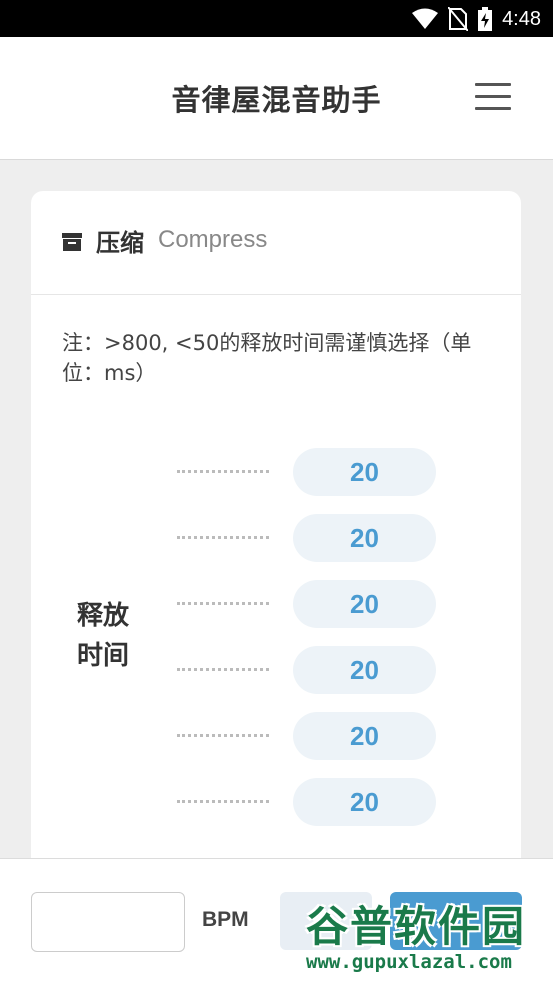 This screenshot has width=553, height=984. What do you see at coordinates (493, 97) in the screenshot?
I see `hamburger-menu-icon` at bounding box center [493, 97].